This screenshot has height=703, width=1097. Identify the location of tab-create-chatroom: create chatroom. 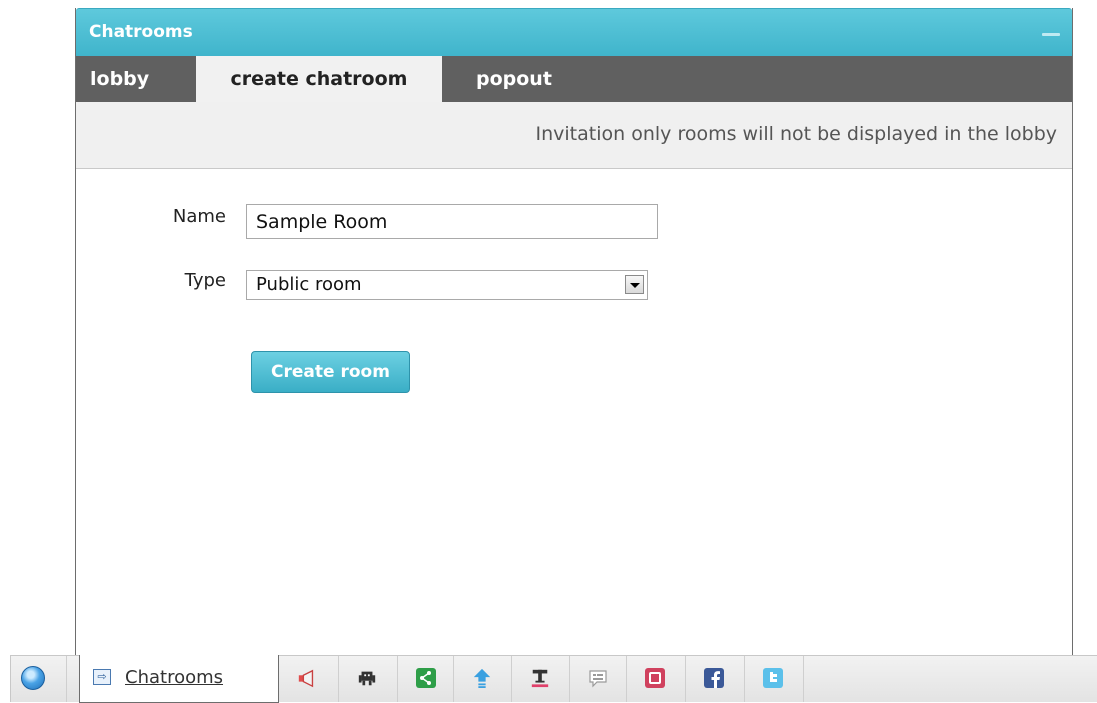
(319, 79).